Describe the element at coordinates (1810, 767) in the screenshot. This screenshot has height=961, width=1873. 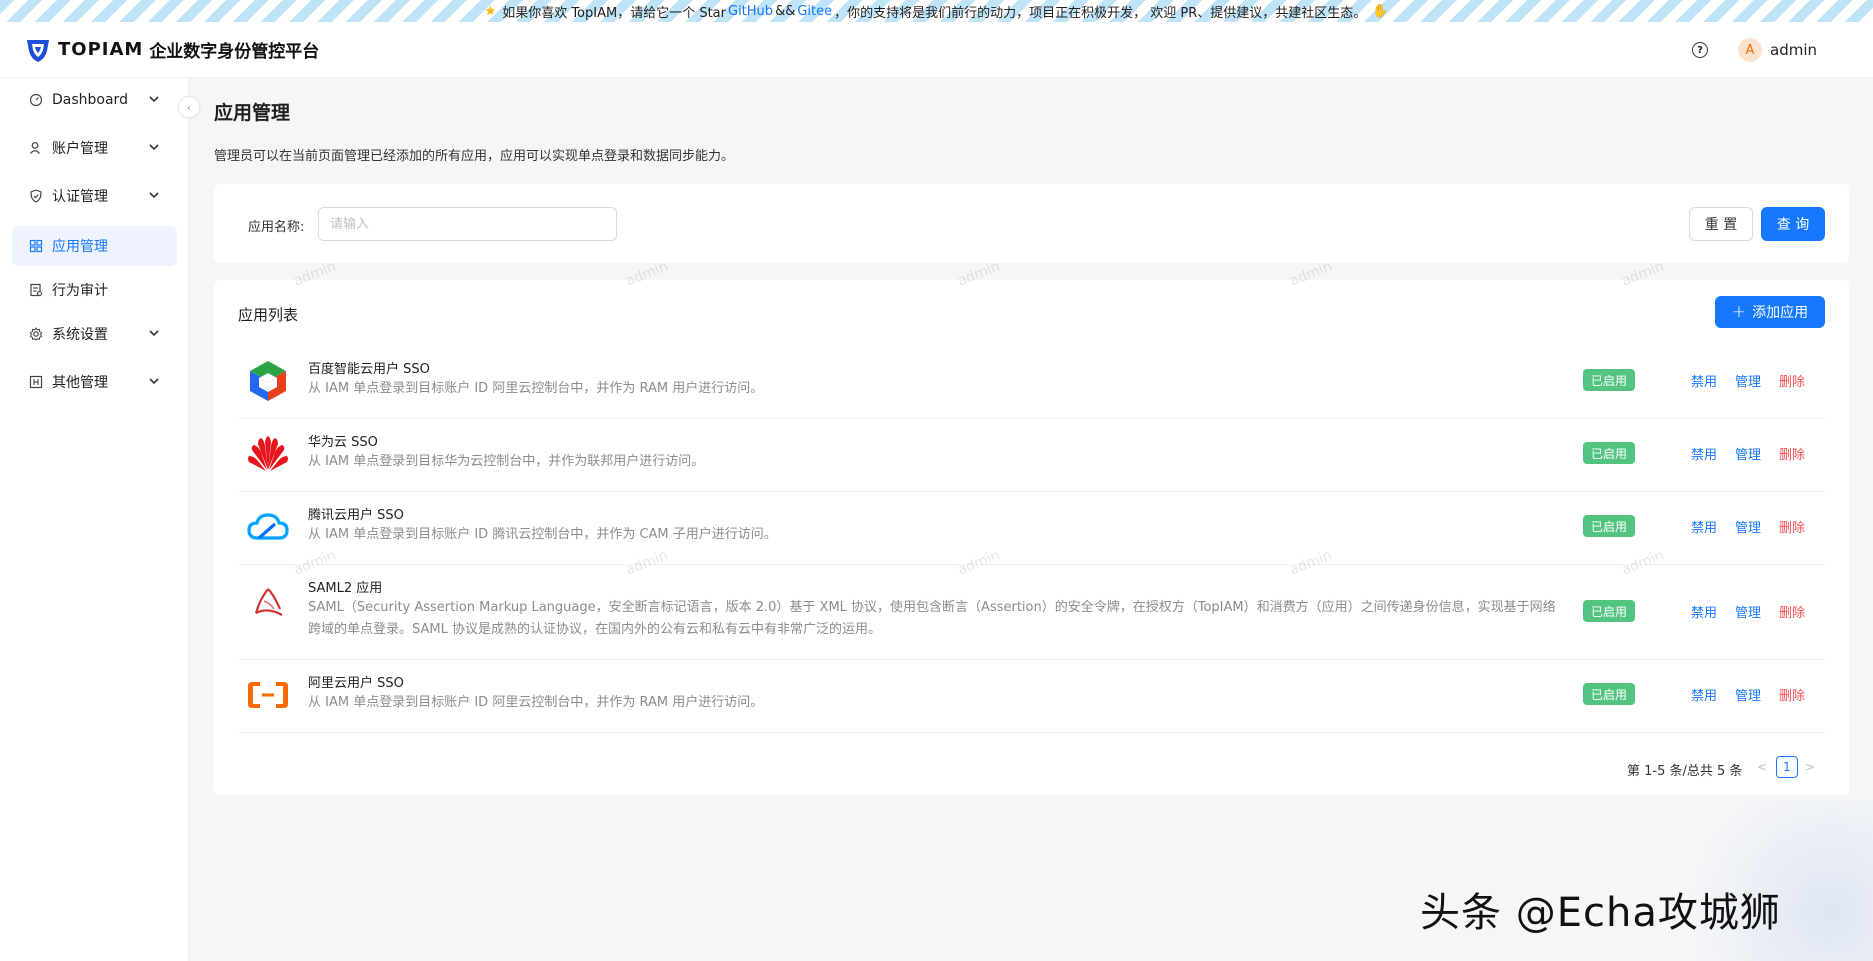
I see `chevron-right-icon: >` at that location.